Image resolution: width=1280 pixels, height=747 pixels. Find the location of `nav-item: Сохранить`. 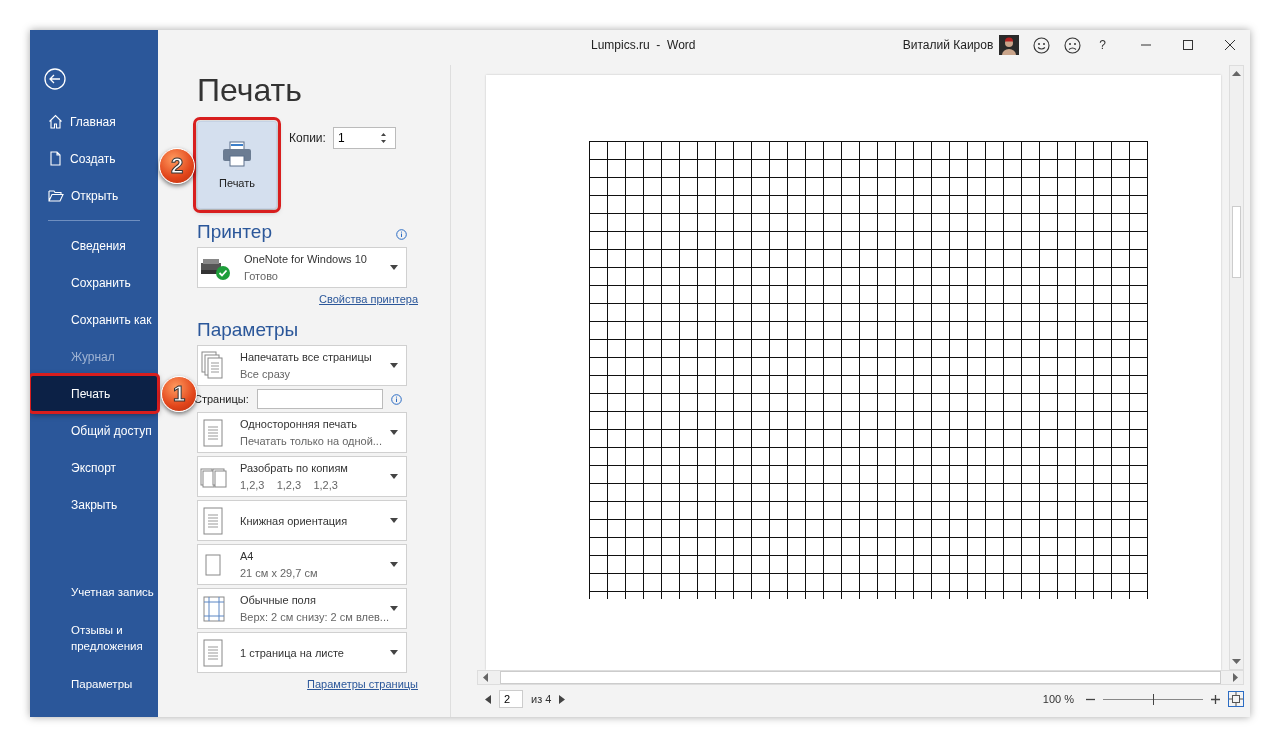

nav-item: Сохранить is located at coordinates (94, 282).